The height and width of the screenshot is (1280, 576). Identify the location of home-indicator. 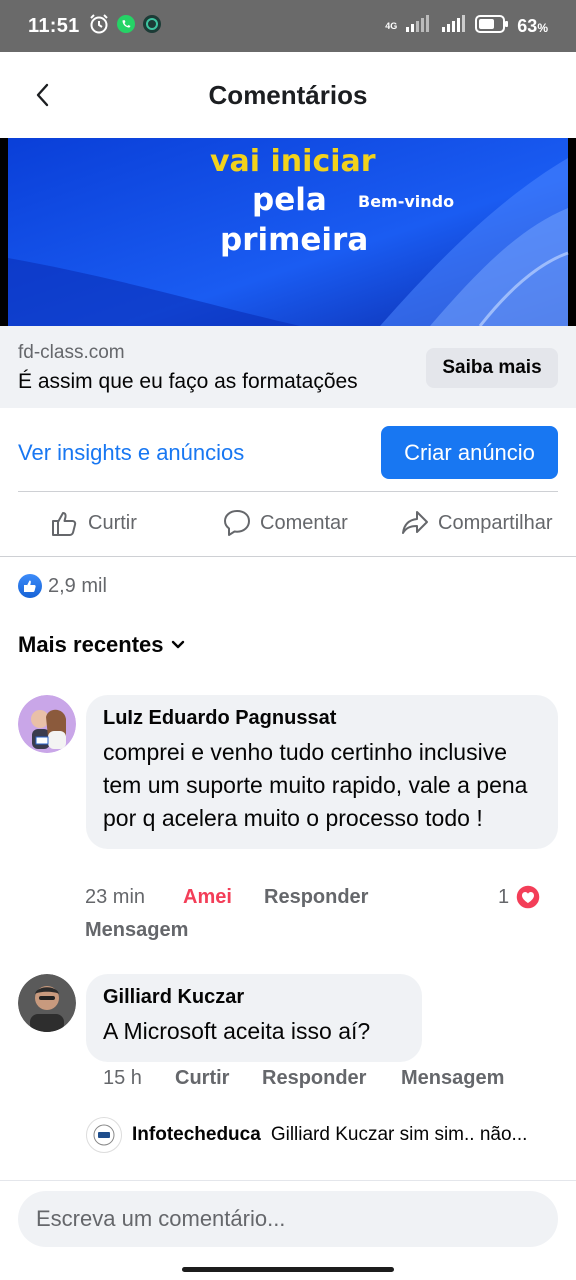
(288, 1269).